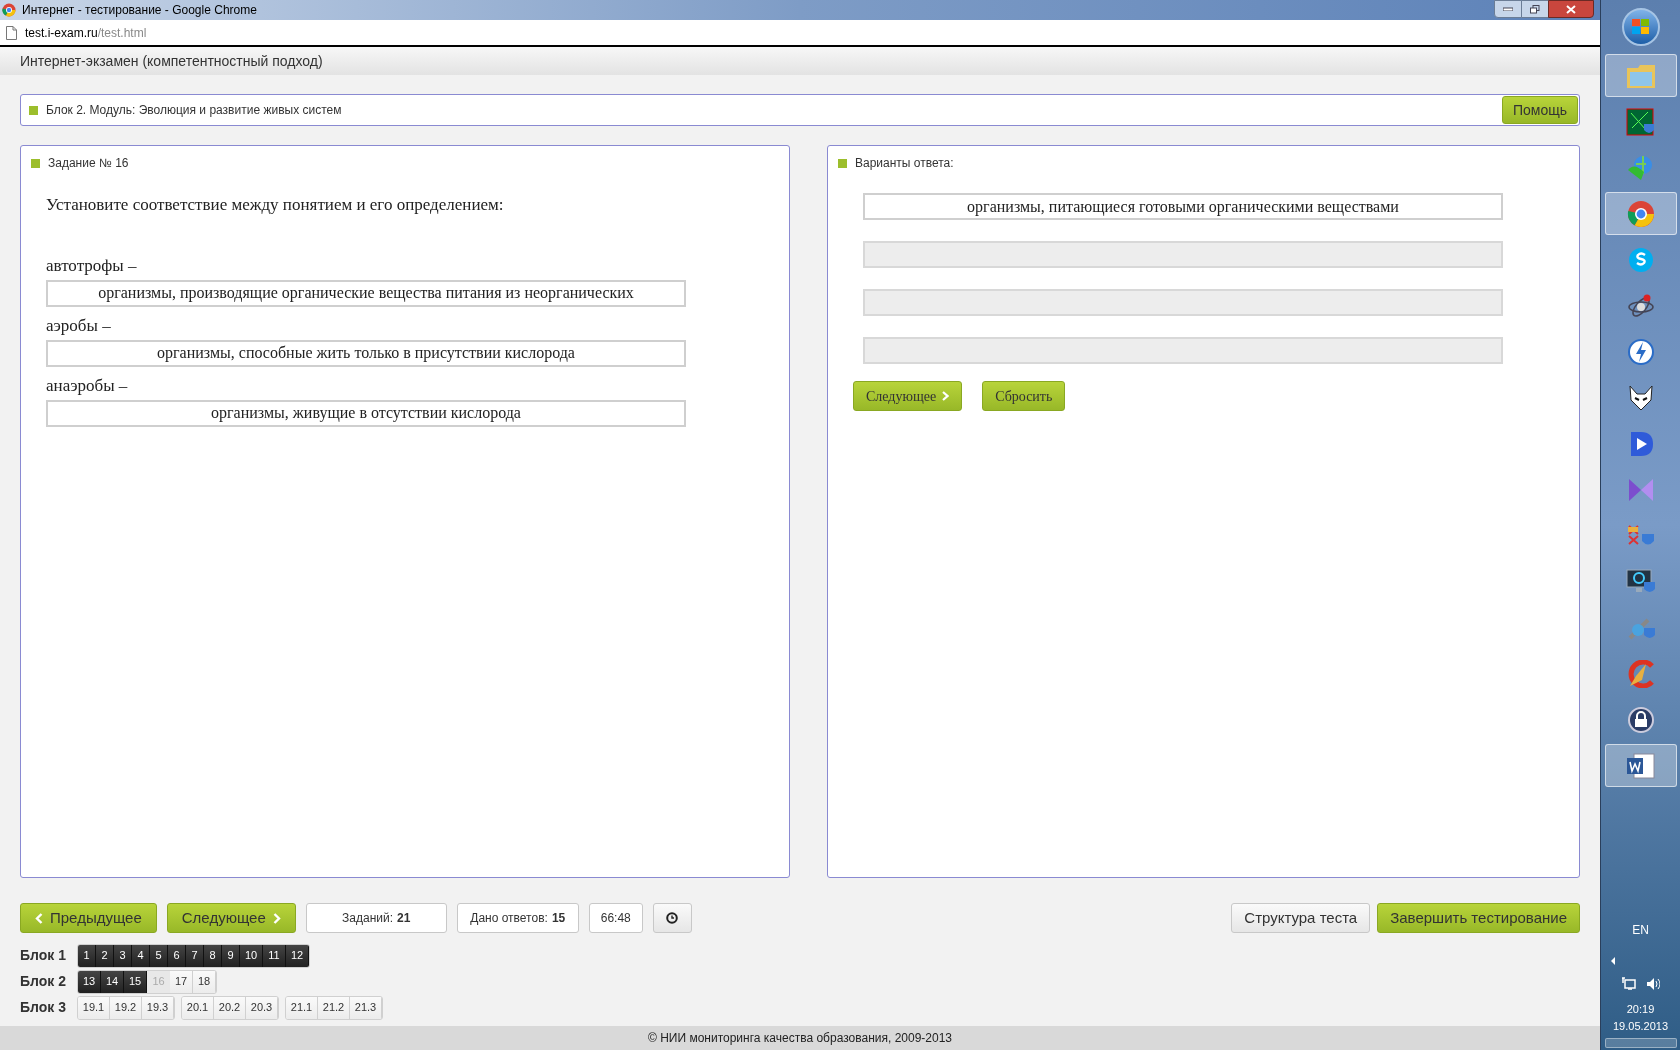  Describe the element at coordinates (517, 918) in the screenshot. I see `answers-count: Дано ответов: 15` at that location.